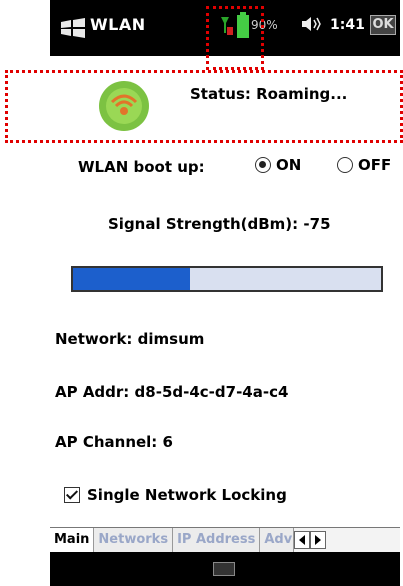  I want to click on tab-bar: Main Networks IP Address Adv, so click(225, 540).